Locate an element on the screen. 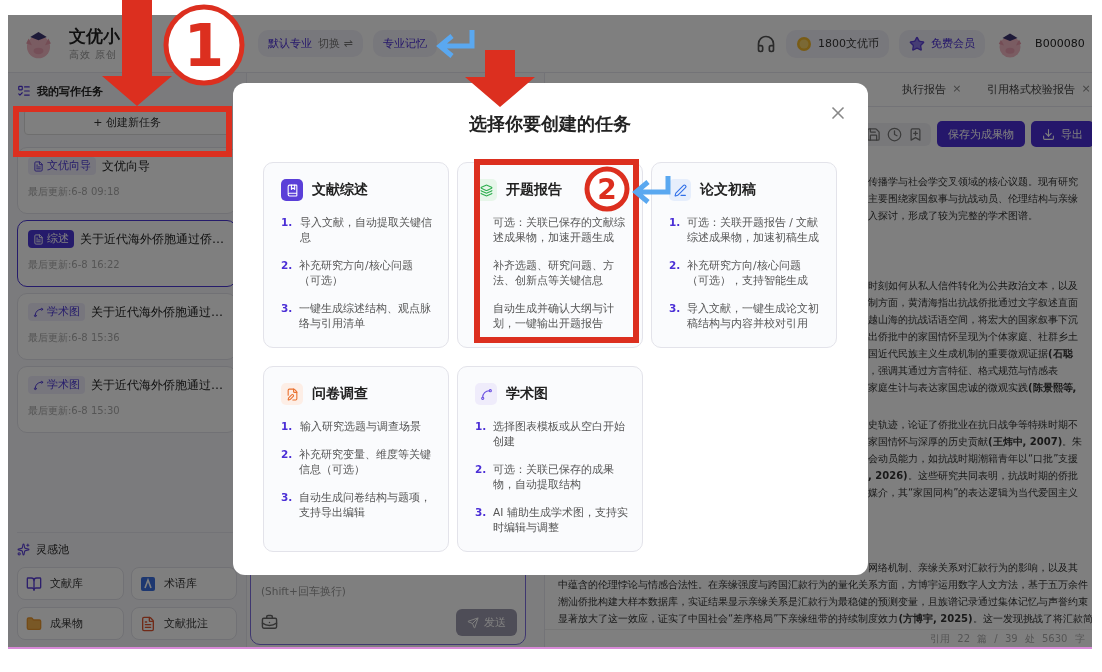  paragraph-line: ，强调其通过方言特征、格式规范与情感表 is located at coordinates (963, 370).